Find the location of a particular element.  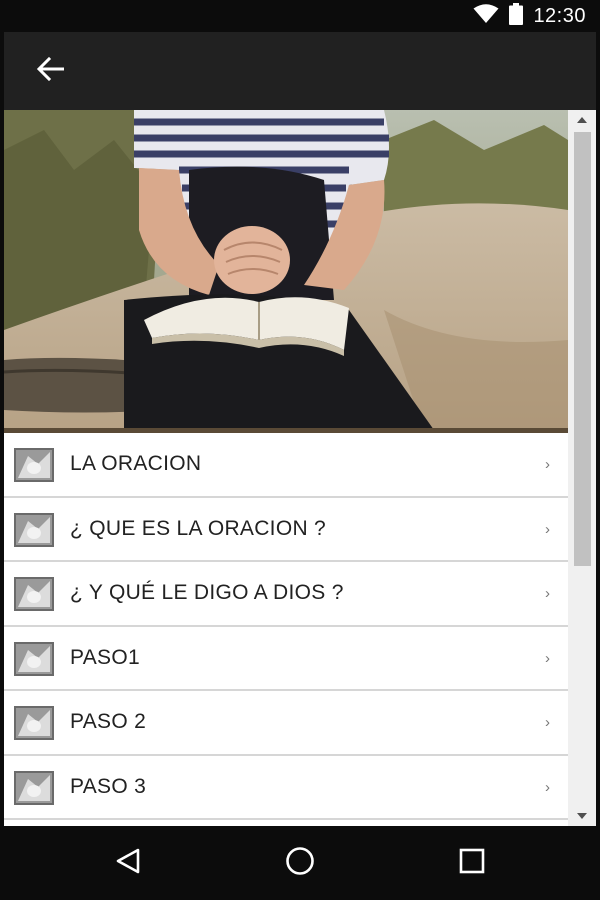

list-item: ¿ Y QUÉ LE DIGO A DIOS ? › is located at coordinates (286, 594).